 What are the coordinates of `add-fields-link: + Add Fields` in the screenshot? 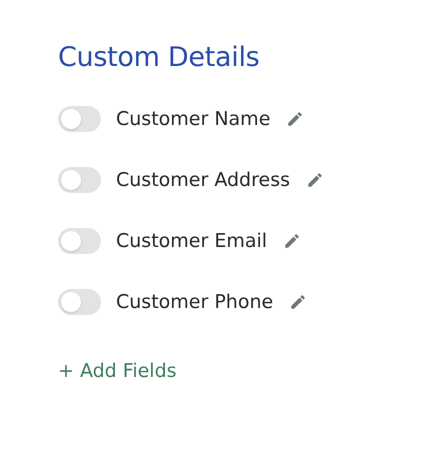 It's located at (117, 371).